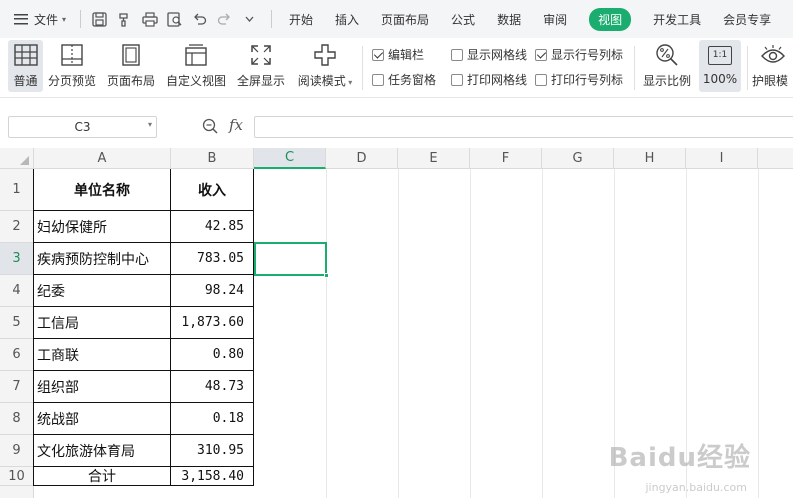 The image size is (793, 498). Describe the element at coordinates (102, 158) in the screenshot. I see `column-header-a: A` at that location.